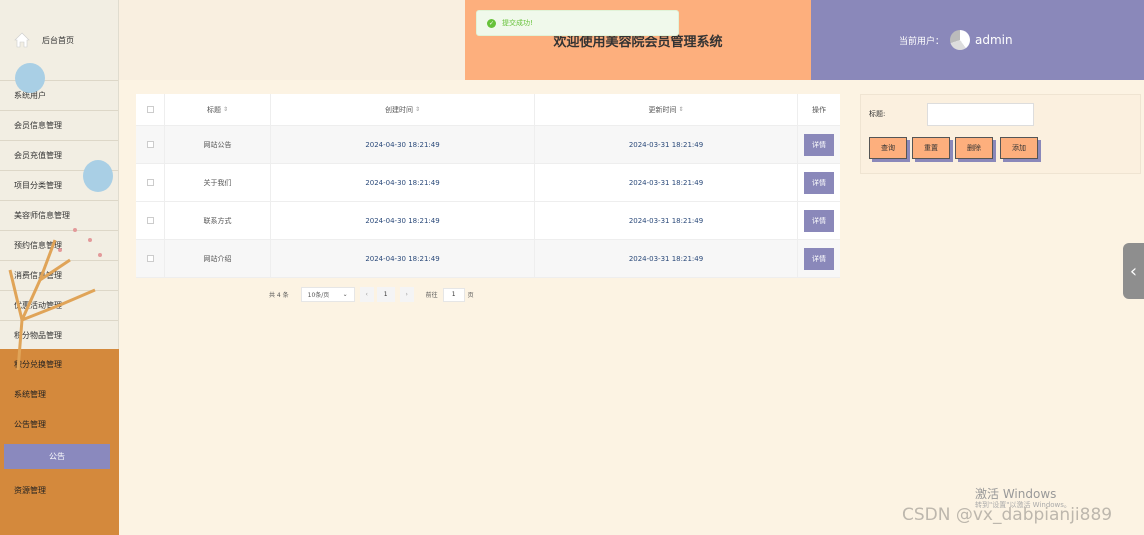  Describe the element at coordinates (218, 182) in the screenshot. I see `cell-title: 关于我们` at that location.